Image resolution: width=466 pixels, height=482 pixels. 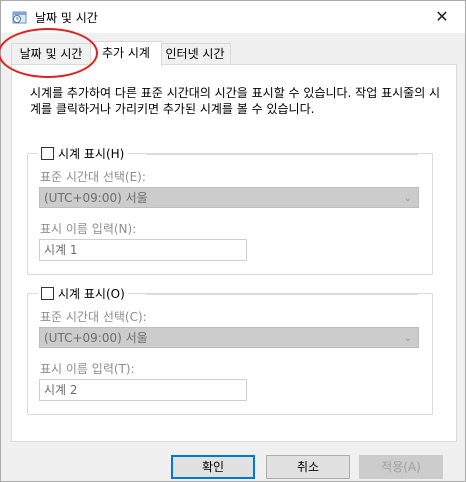 What do you see at coordinates (87, 369) in the screenshot?
I see `clock2-name-label: 표시 이름 입력(T):` at bounding box center [87, 369].